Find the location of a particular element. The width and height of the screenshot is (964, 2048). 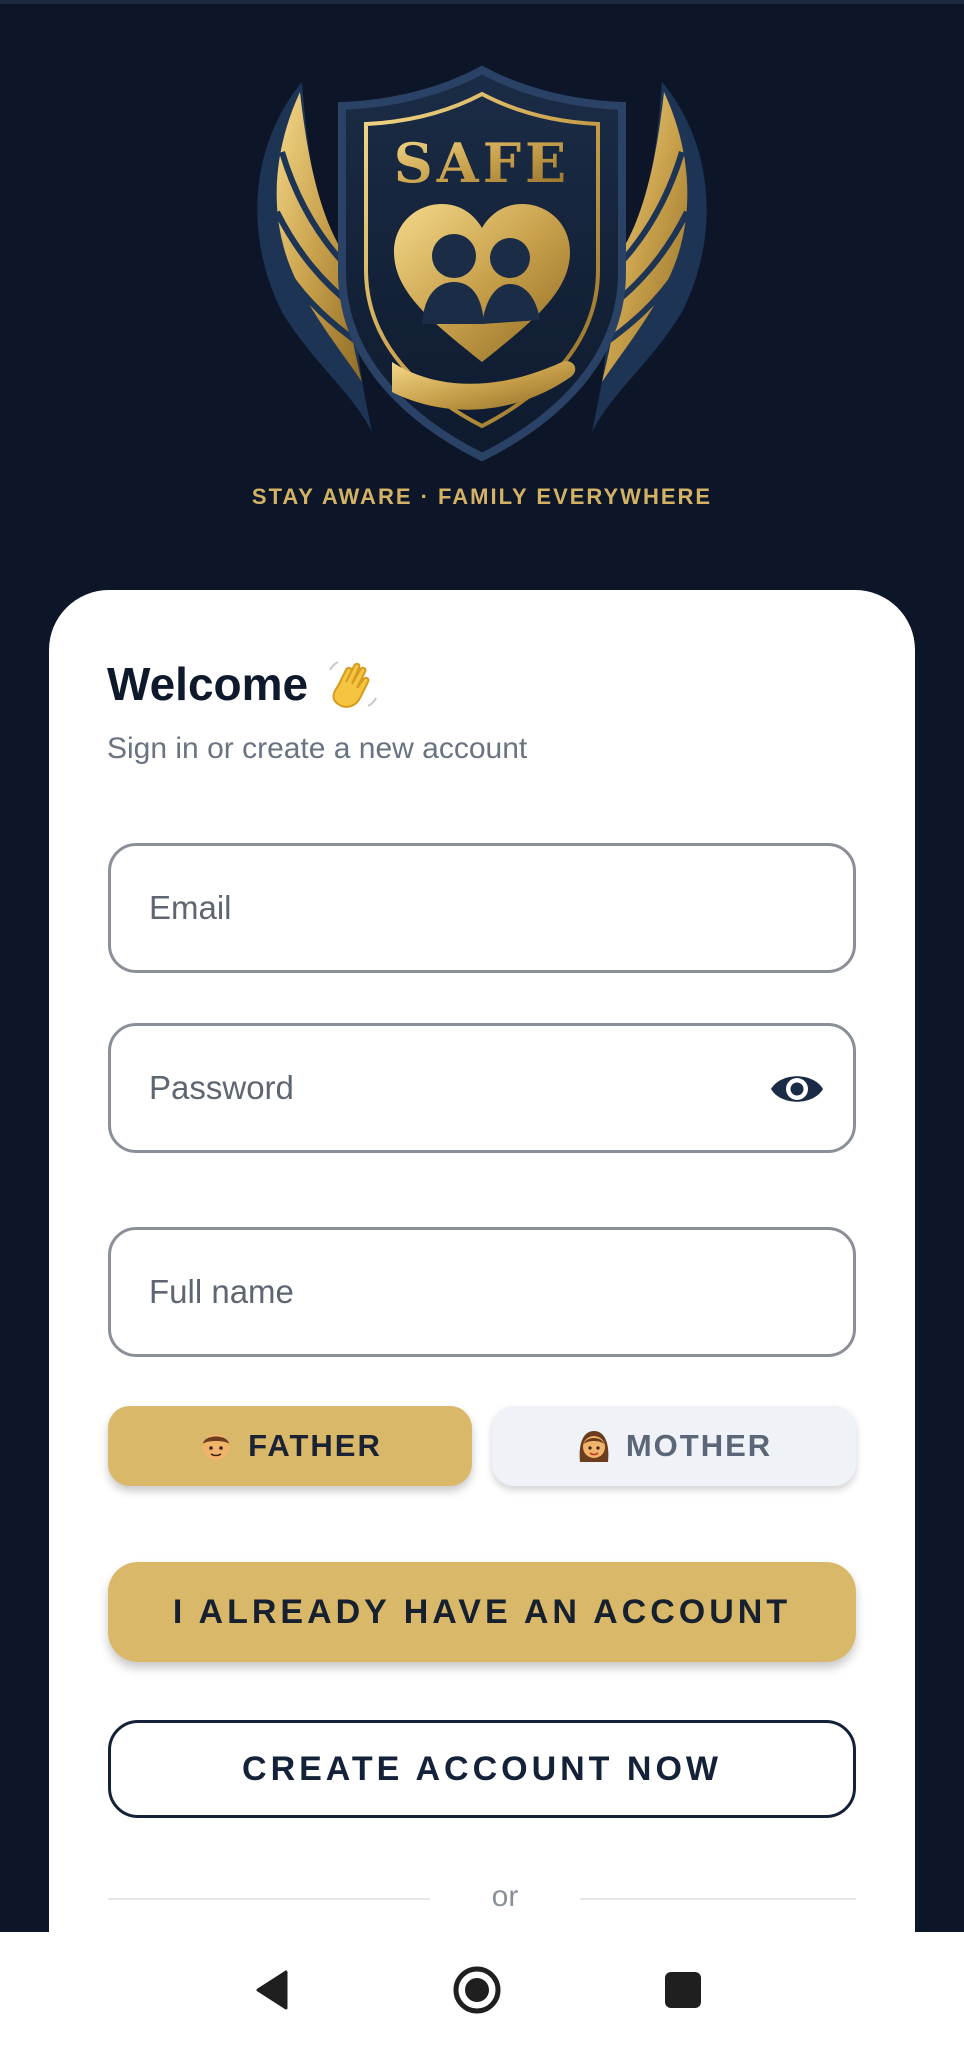

role-mother-label: MOTHER is located at coordinates (699, 1445).